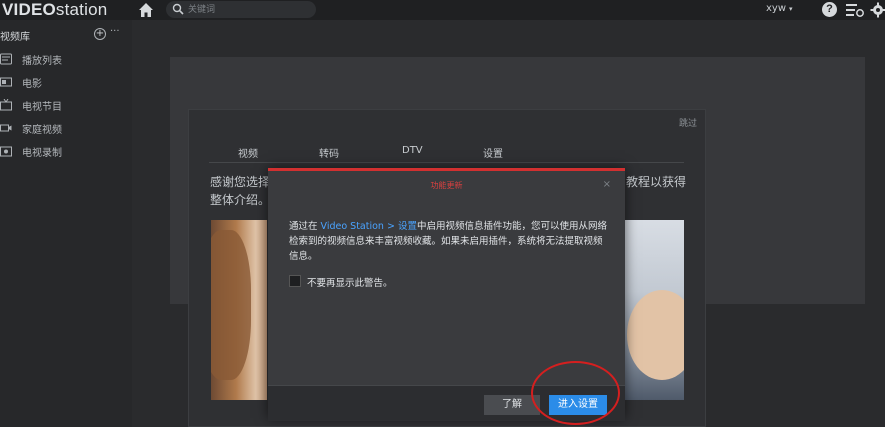 The image size is (885, 427). What do you see at coordinates (776, 8) in the screenshot?
I see `username: xyw` at bounding box center [776, 8].